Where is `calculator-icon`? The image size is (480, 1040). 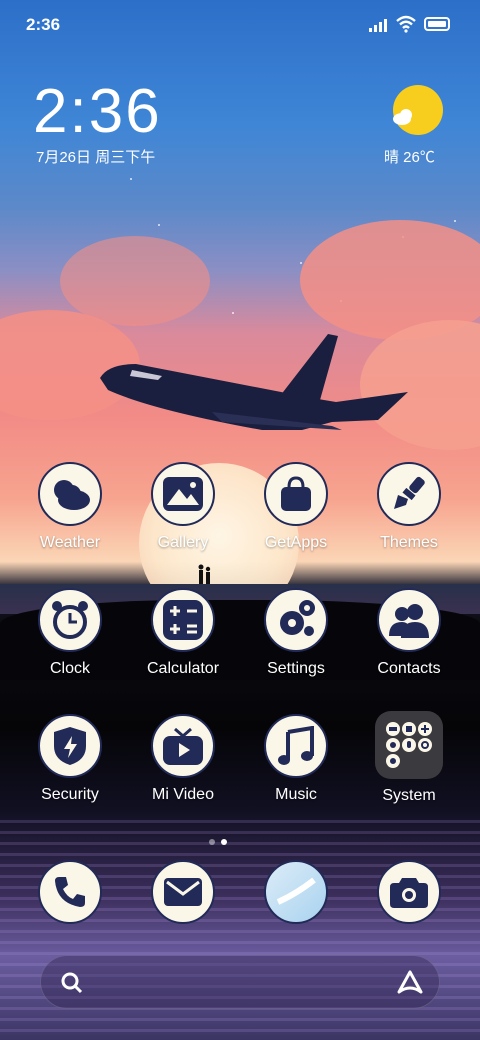 calculator-icon is located at coordinates (183, 620).